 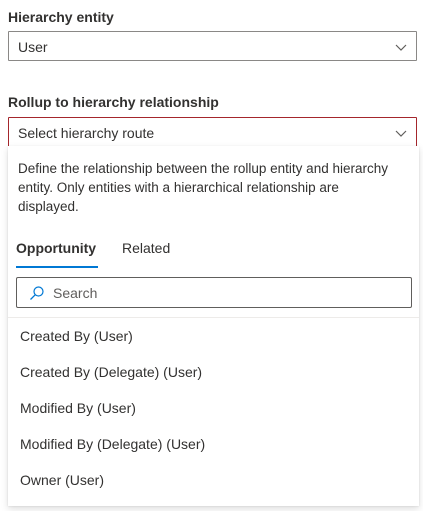 I want to click on tab-related: Related, so click(x=146, y=253).